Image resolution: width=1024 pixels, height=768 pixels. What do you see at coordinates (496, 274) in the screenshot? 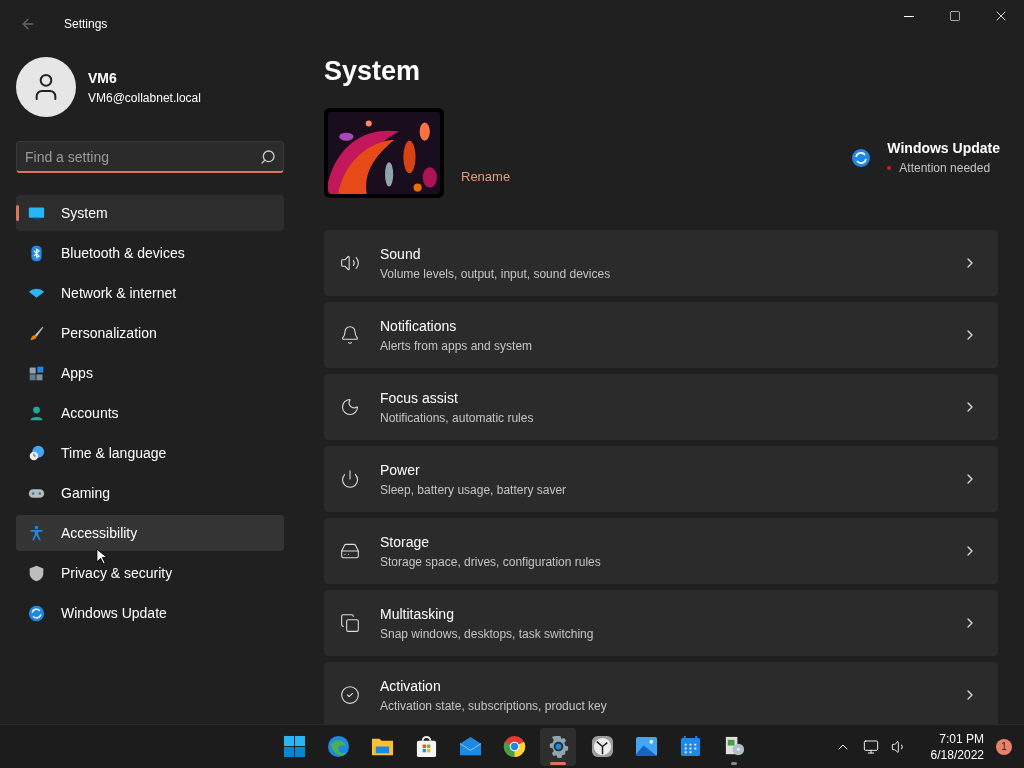
I see `card-subtitle: Volume levels, output, input, sound devices` at bounding box center [496, 274].